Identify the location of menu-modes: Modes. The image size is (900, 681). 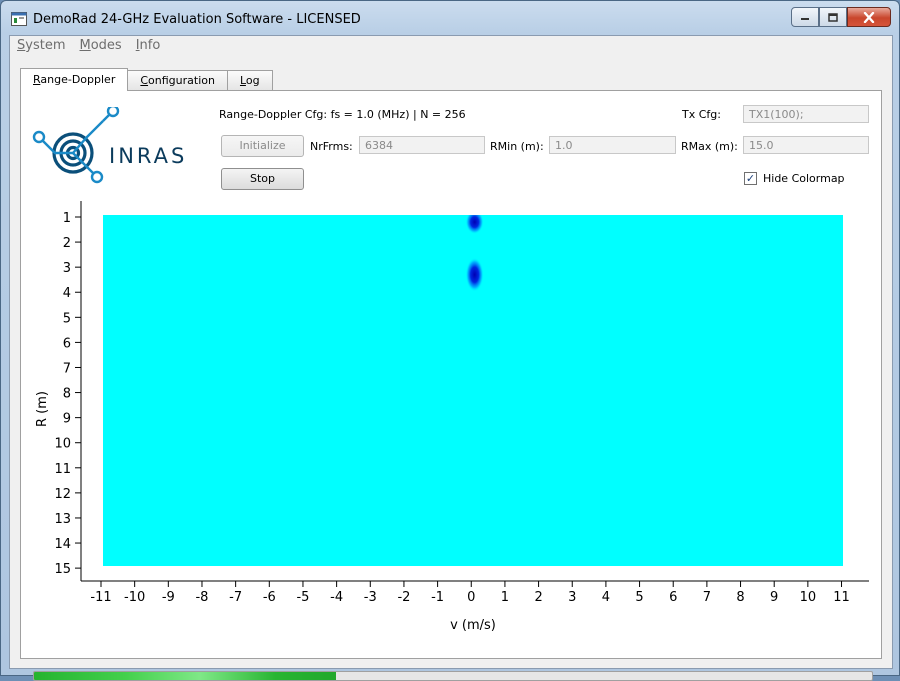
(101, 46).